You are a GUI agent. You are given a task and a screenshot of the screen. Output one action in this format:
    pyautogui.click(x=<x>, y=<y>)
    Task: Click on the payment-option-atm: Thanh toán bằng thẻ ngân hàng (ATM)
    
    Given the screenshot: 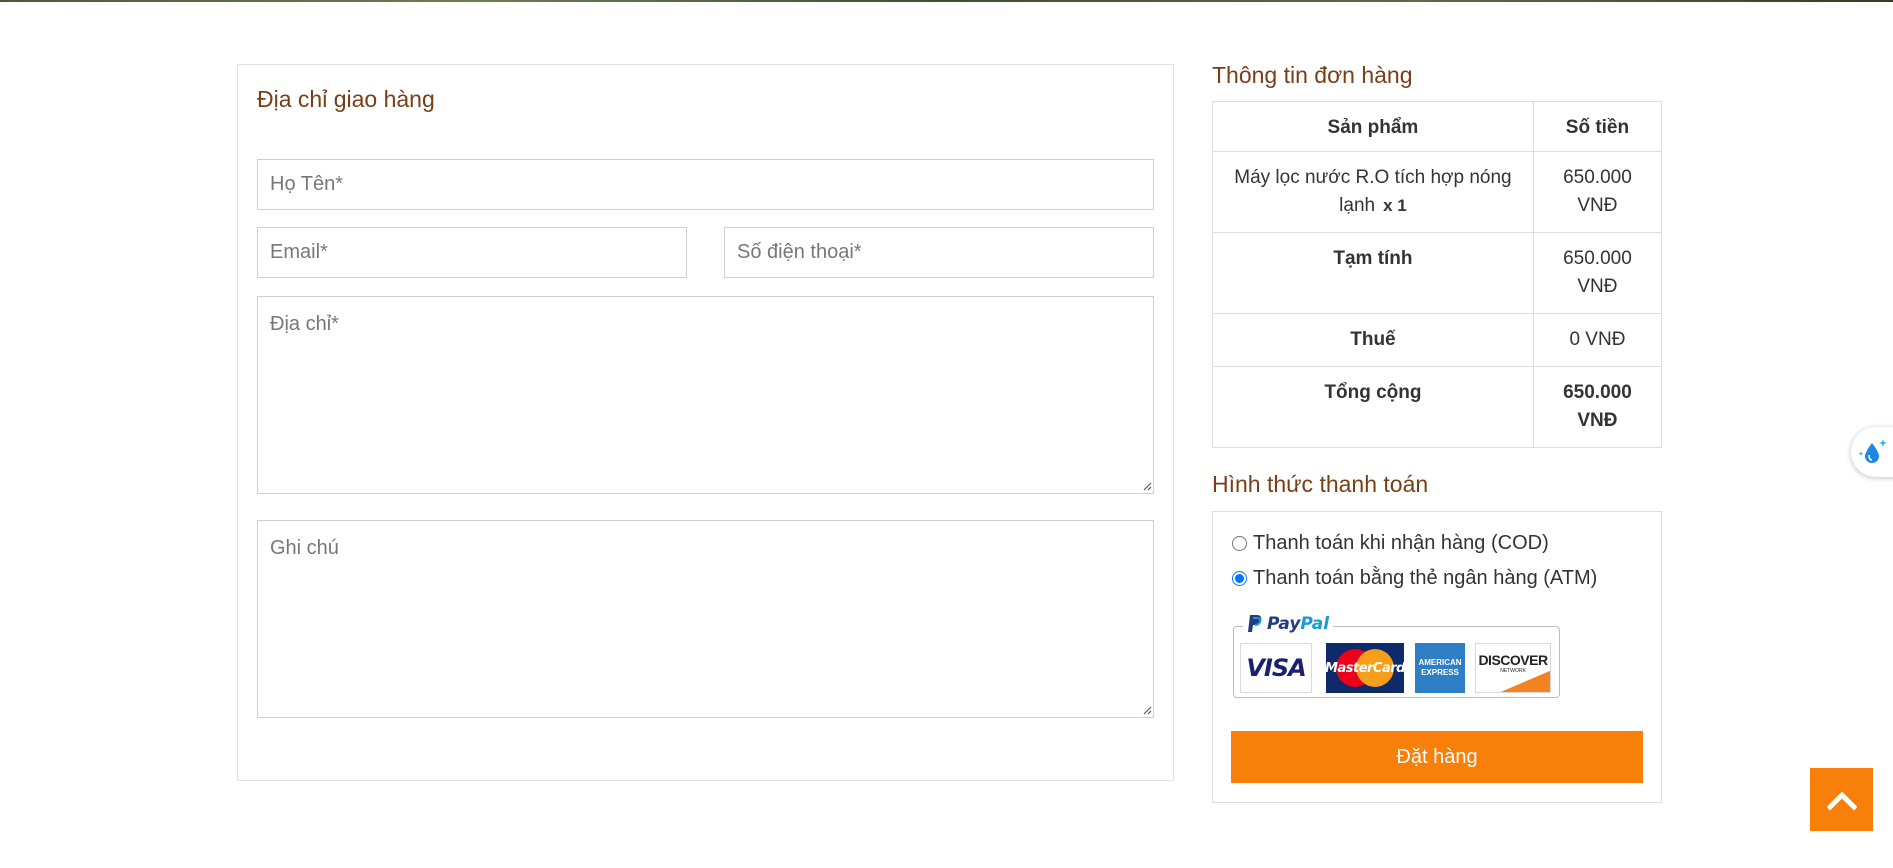 What is the action you would take?
    pyautogui.click(x=1413, y=578)
    